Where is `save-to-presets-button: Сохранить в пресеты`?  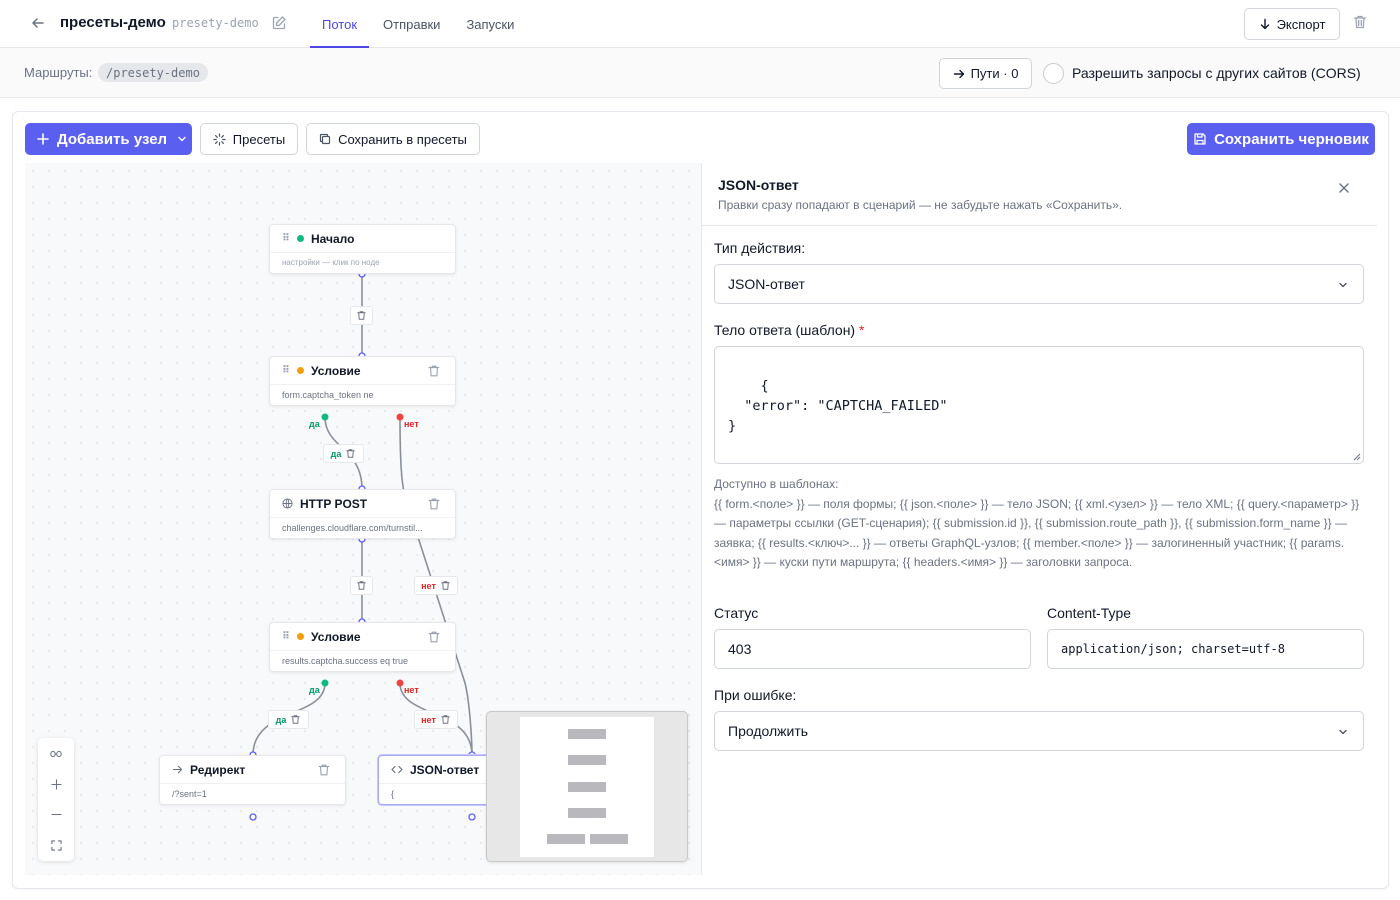
save-to-presets-button: Сохранить в пресеты is located at coordinates (393, 139).